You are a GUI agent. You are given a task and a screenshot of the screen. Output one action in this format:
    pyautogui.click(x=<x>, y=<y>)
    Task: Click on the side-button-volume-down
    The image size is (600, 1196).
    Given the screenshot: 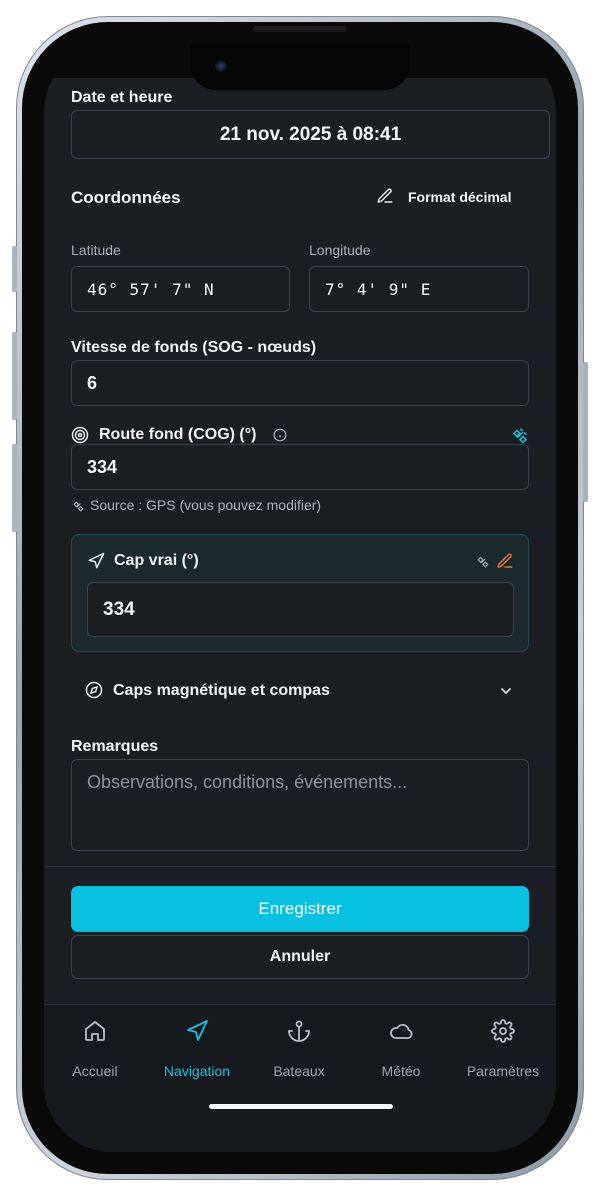 What is the action you would take?
    pyautogui.click(x=14, y=488)
    